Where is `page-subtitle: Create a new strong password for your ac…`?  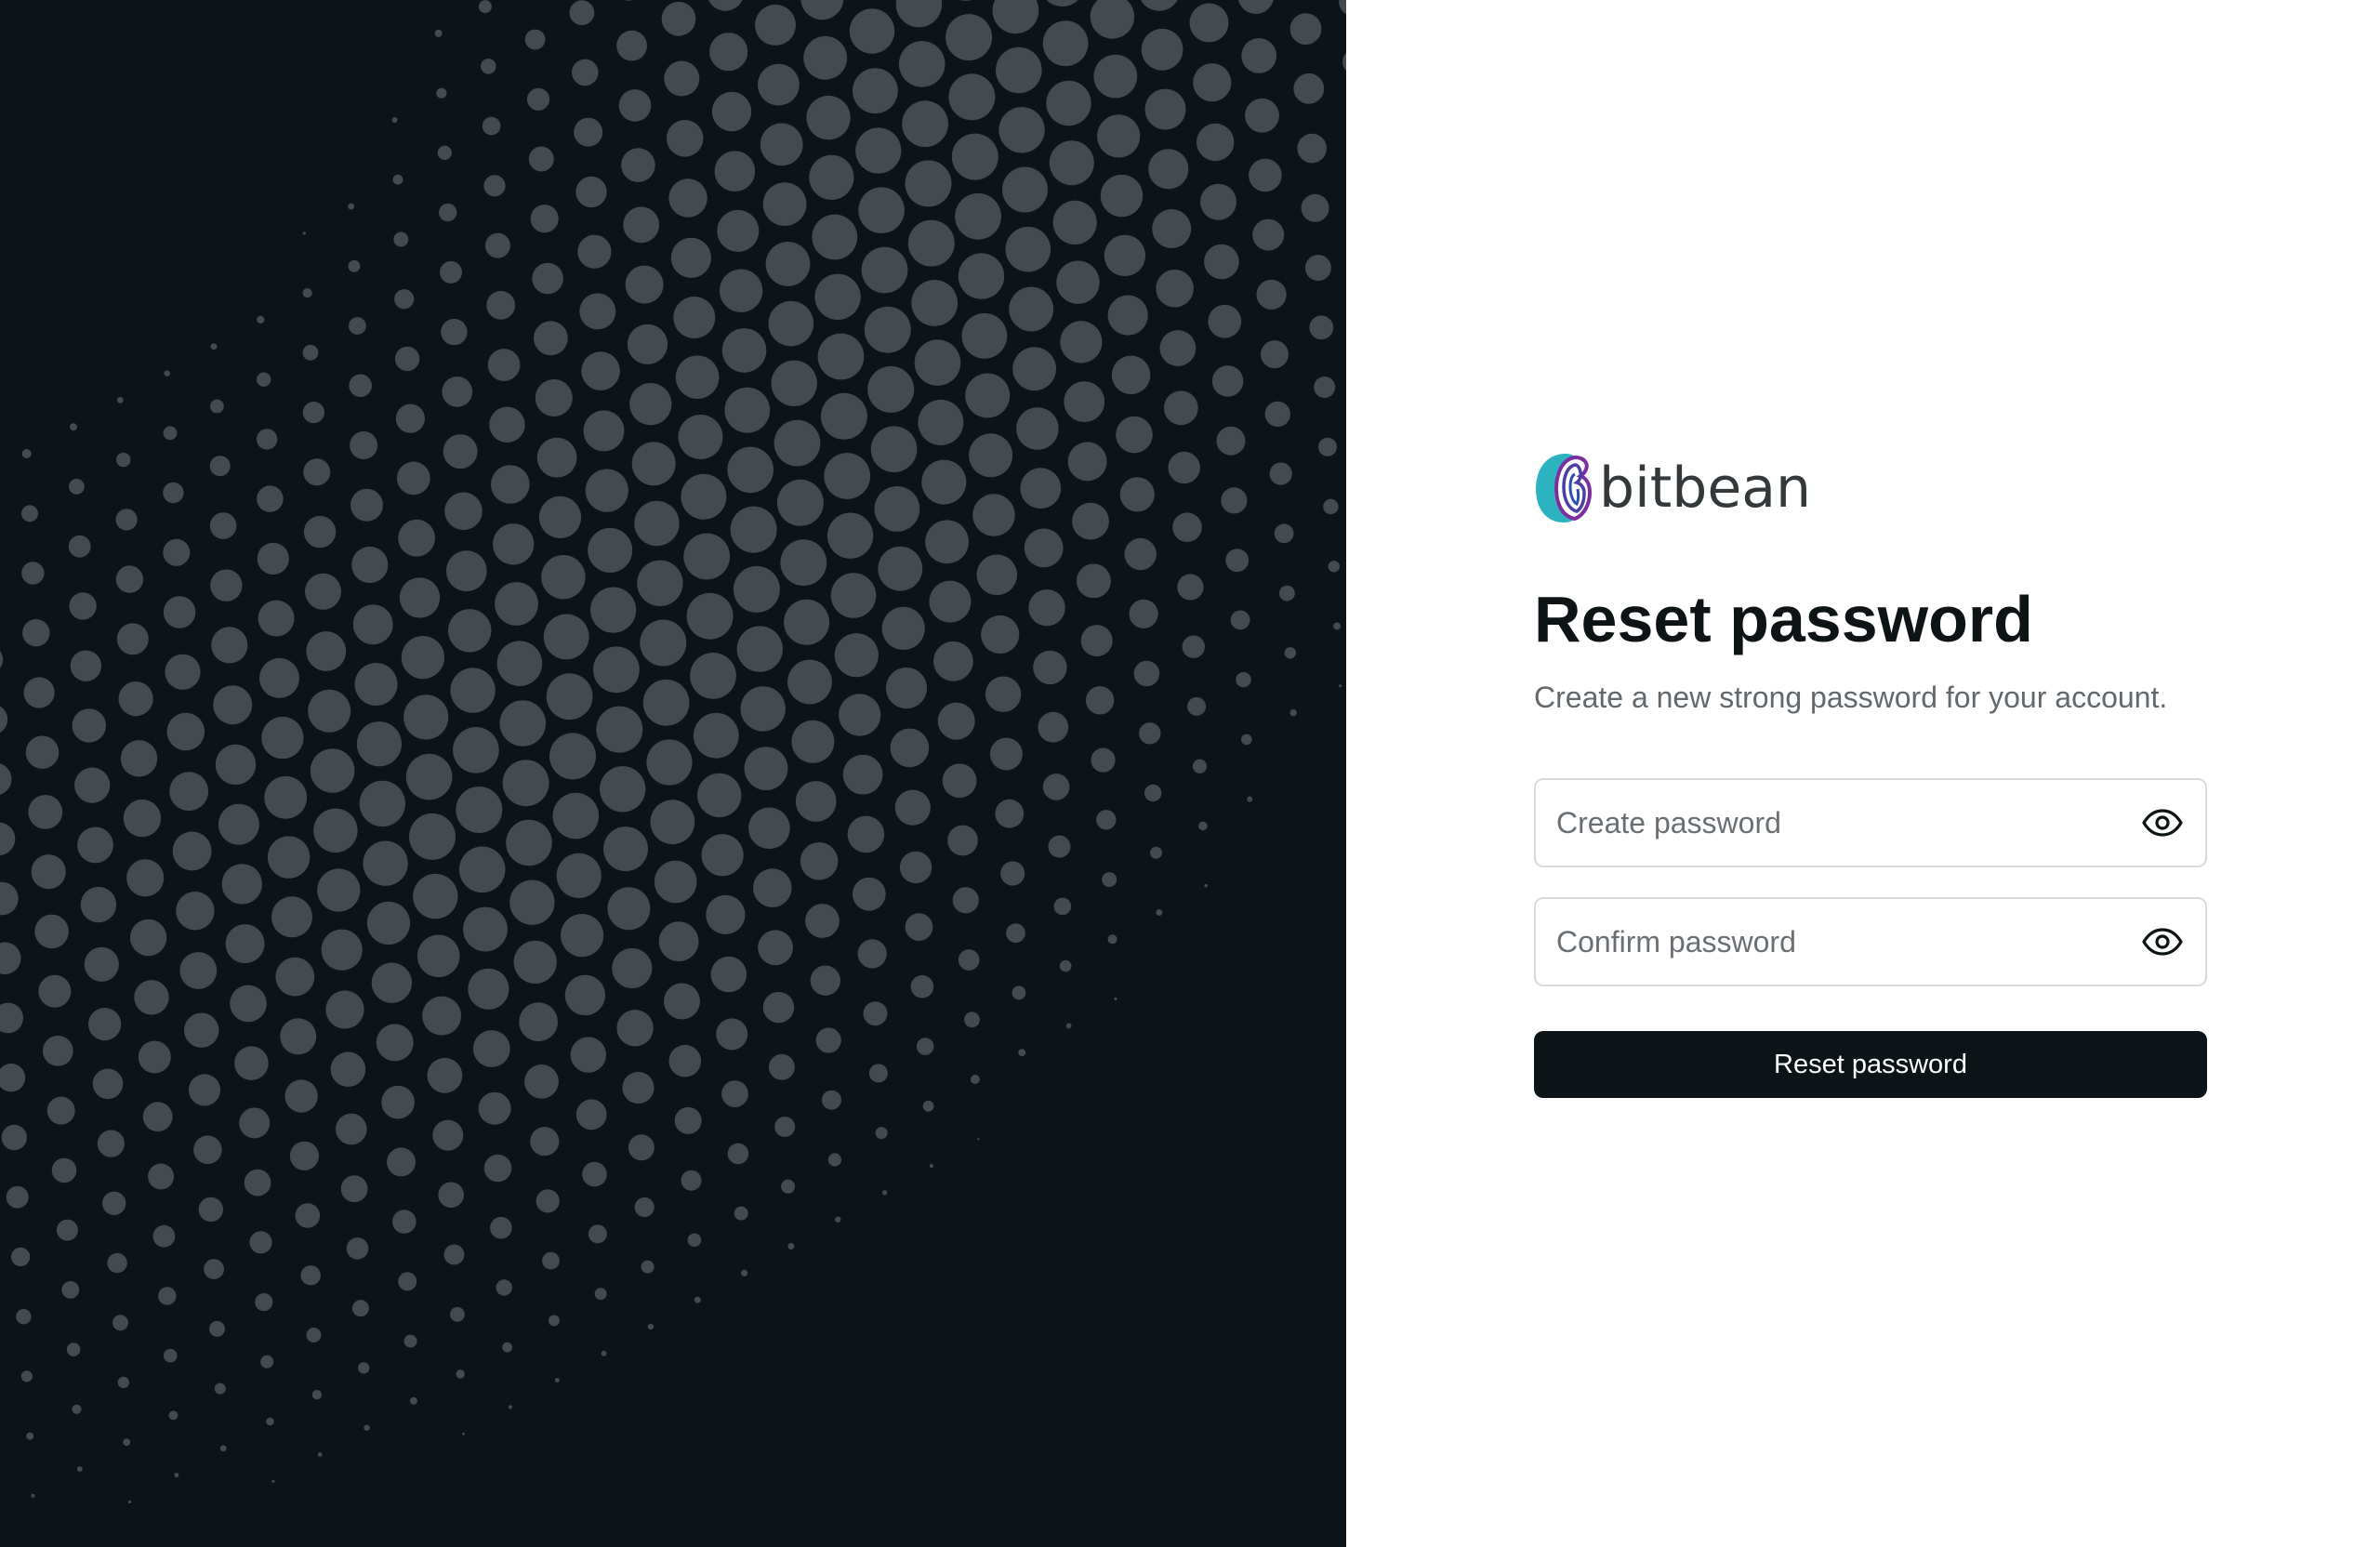
page-subtitle: Create a new strong password for your ac… is located at coordinates (1851, 697).